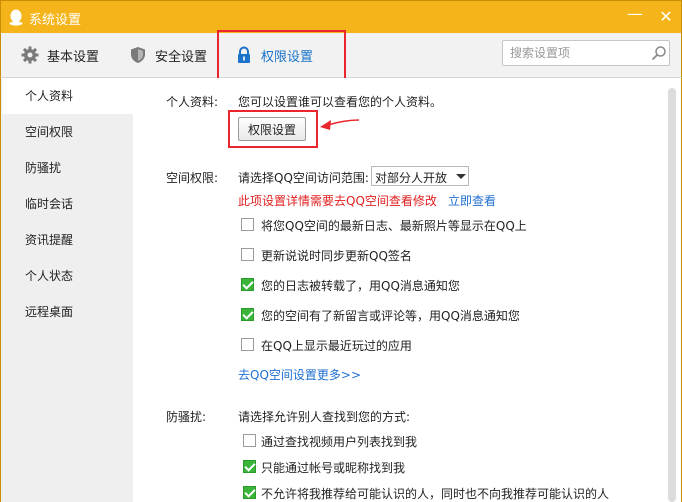  What do you see at coordinates (247, 314) in the screenshot?
I see `checkbox-new-comment-notify` at bounding box center [247, 314].